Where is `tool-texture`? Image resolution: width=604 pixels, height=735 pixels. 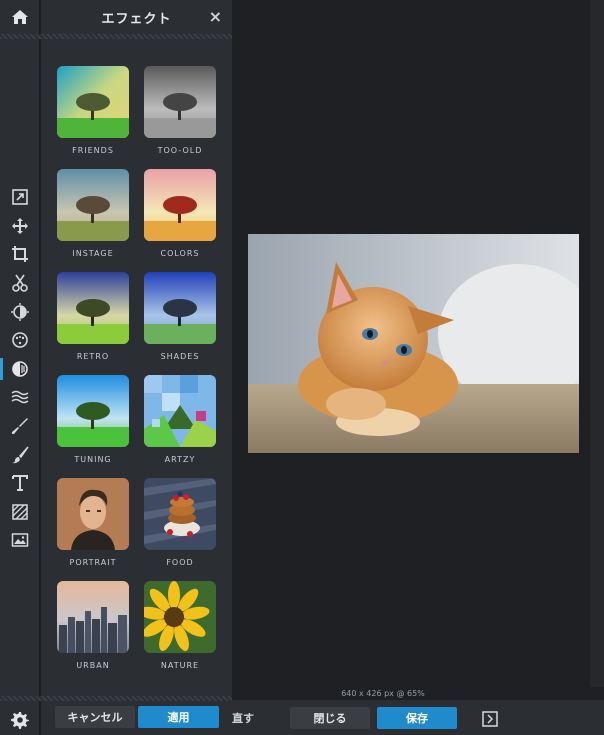 tool-texture is located at coordinates (20, 512).